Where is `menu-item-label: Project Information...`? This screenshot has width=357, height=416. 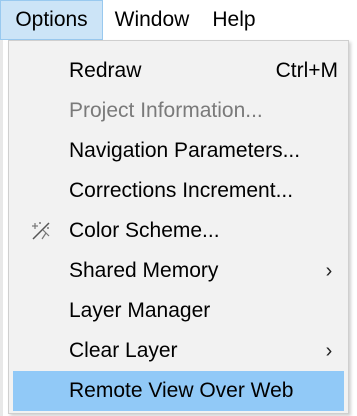
menu-item-label: Project Information... is located at coordinates (166, 110).